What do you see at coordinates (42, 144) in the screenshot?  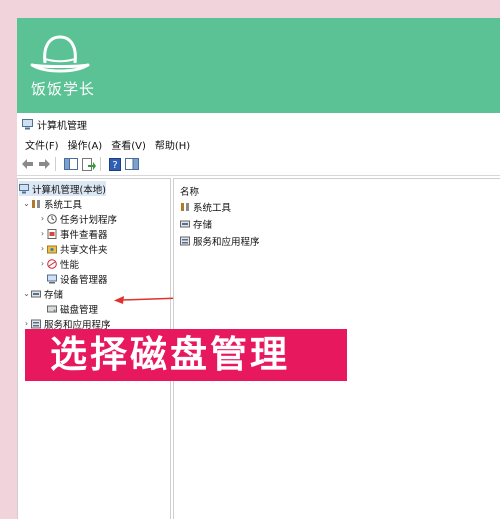 I see `menu-file: 文件(F)` at bounding box center [42, 144].